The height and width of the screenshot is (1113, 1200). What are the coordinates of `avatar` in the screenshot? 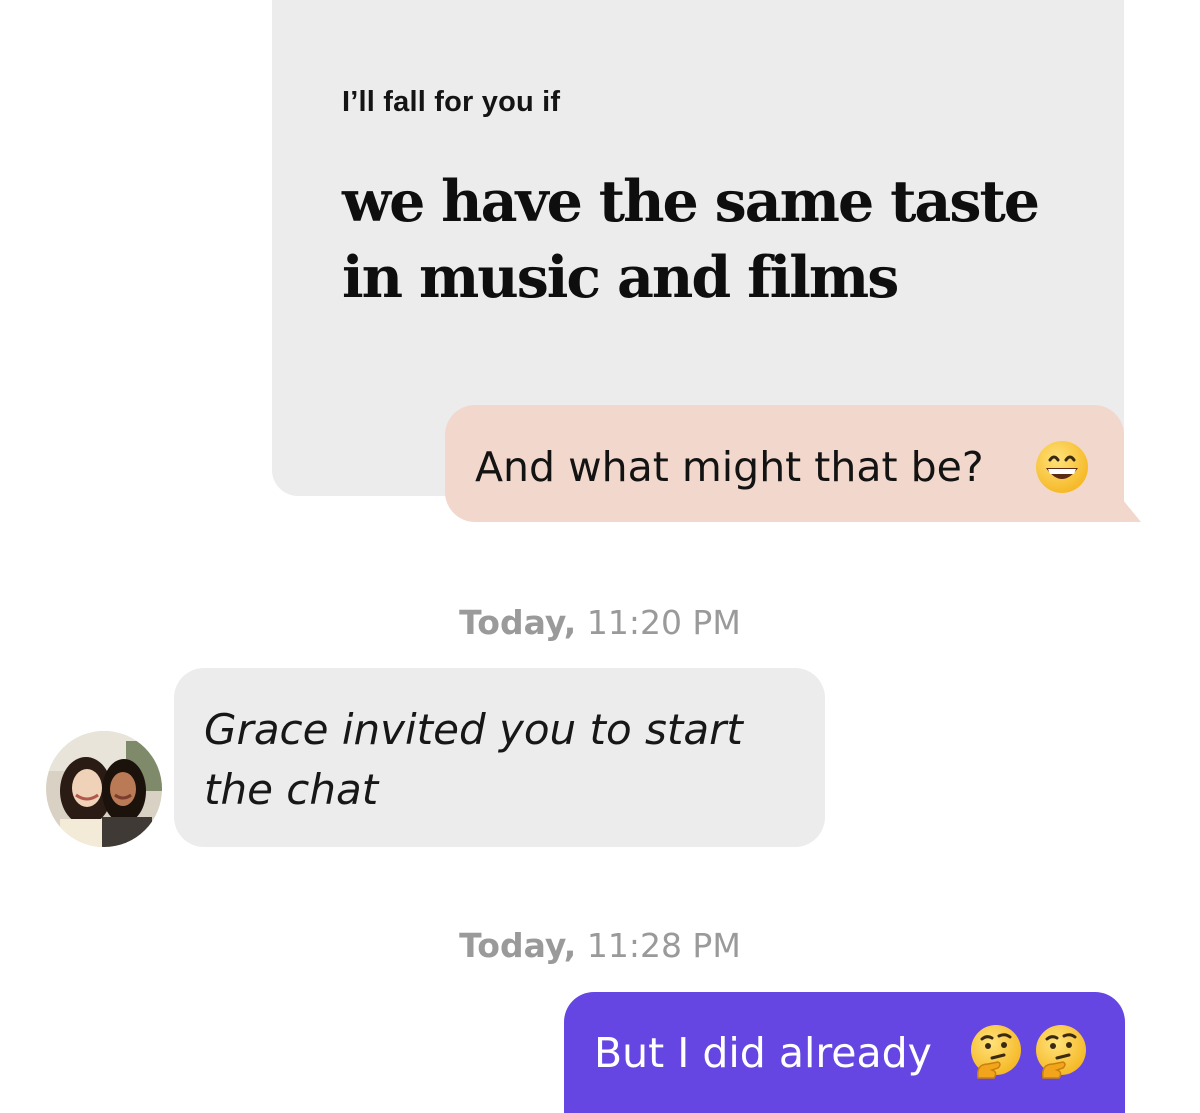 It's located at (104, 789).